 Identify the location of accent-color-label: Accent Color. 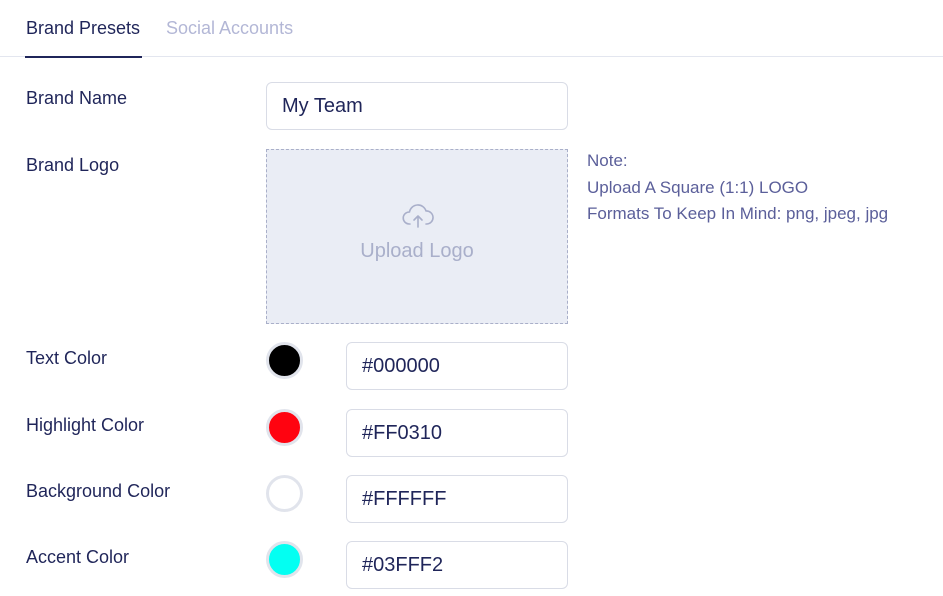
(78, 557).